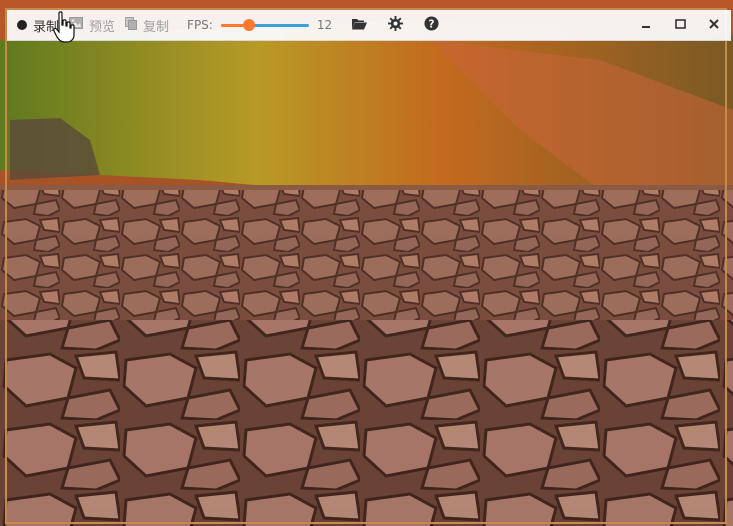  I want to click on open-folder-button, so click(359, 25).